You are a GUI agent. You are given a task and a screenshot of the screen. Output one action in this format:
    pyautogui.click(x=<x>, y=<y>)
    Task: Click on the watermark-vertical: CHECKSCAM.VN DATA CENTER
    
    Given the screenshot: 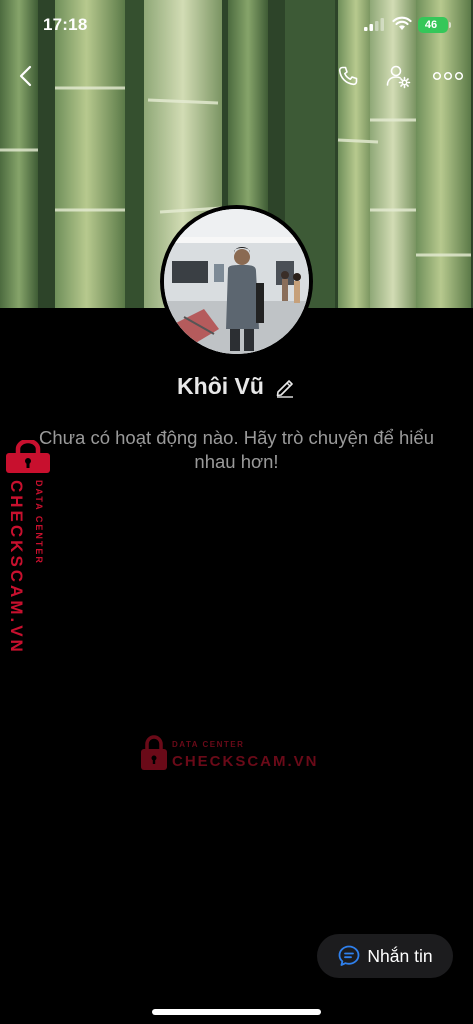 What is the action you would take?
    pyautogui.click(x=28, y=547)
    